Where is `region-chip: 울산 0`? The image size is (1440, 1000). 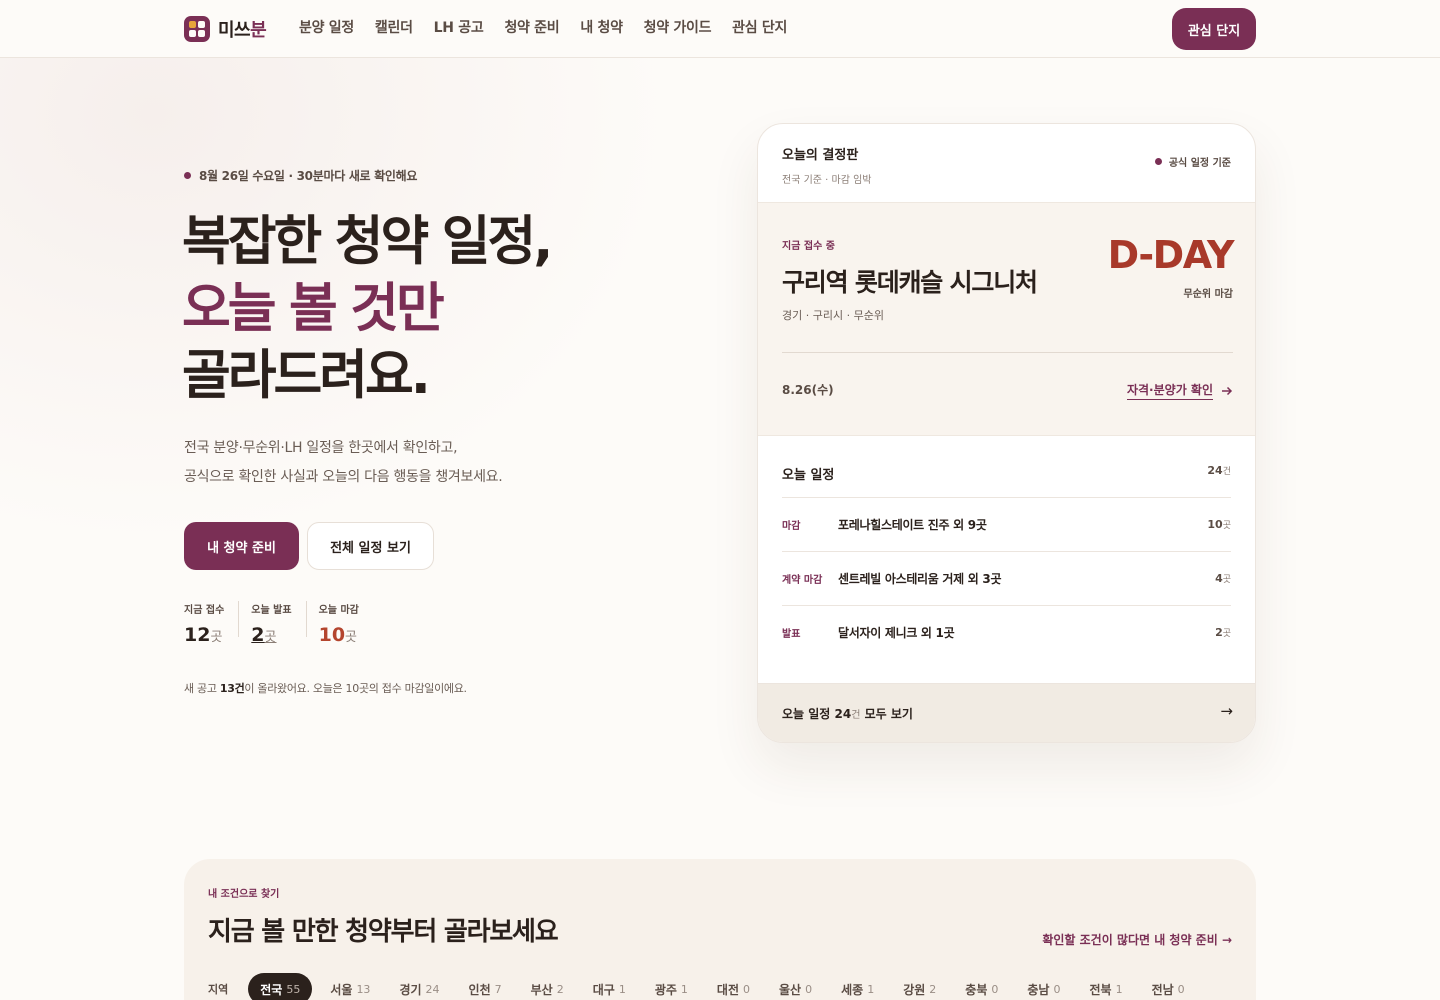 region-chip: 울산 0 is located at coordinates (795, 986).